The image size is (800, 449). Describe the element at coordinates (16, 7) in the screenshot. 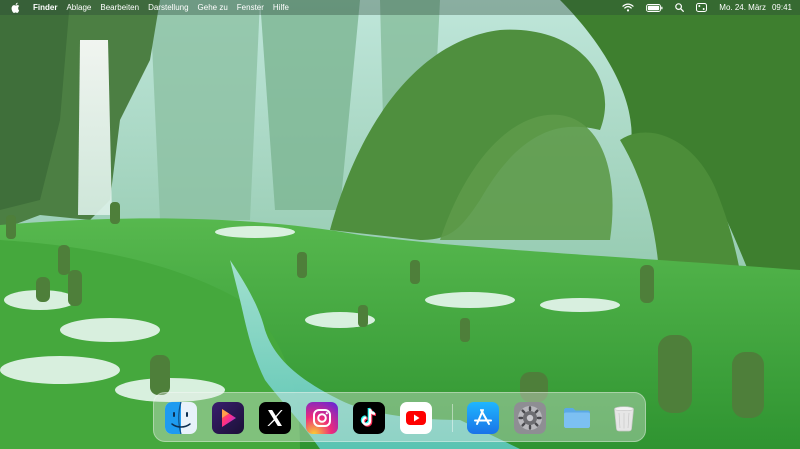

I see `apple-logo-icon` at that location.